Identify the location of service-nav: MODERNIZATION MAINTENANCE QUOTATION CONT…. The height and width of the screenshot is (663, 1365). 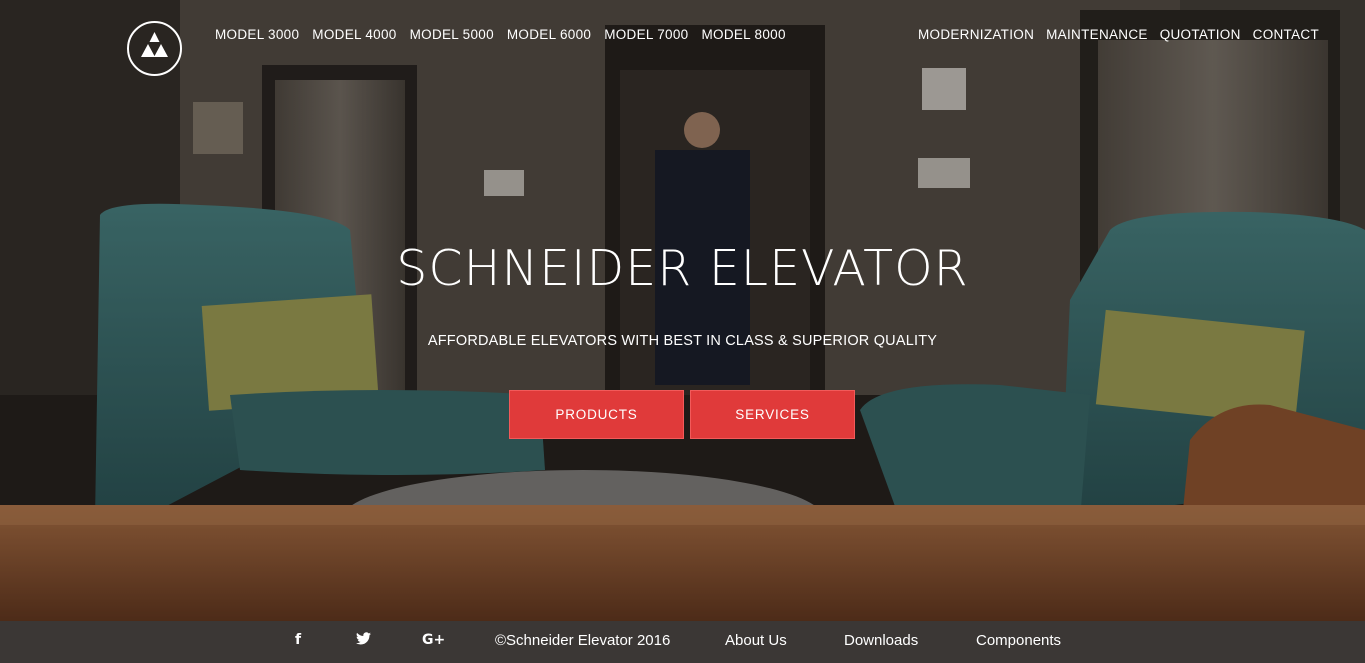
(1118, 34).